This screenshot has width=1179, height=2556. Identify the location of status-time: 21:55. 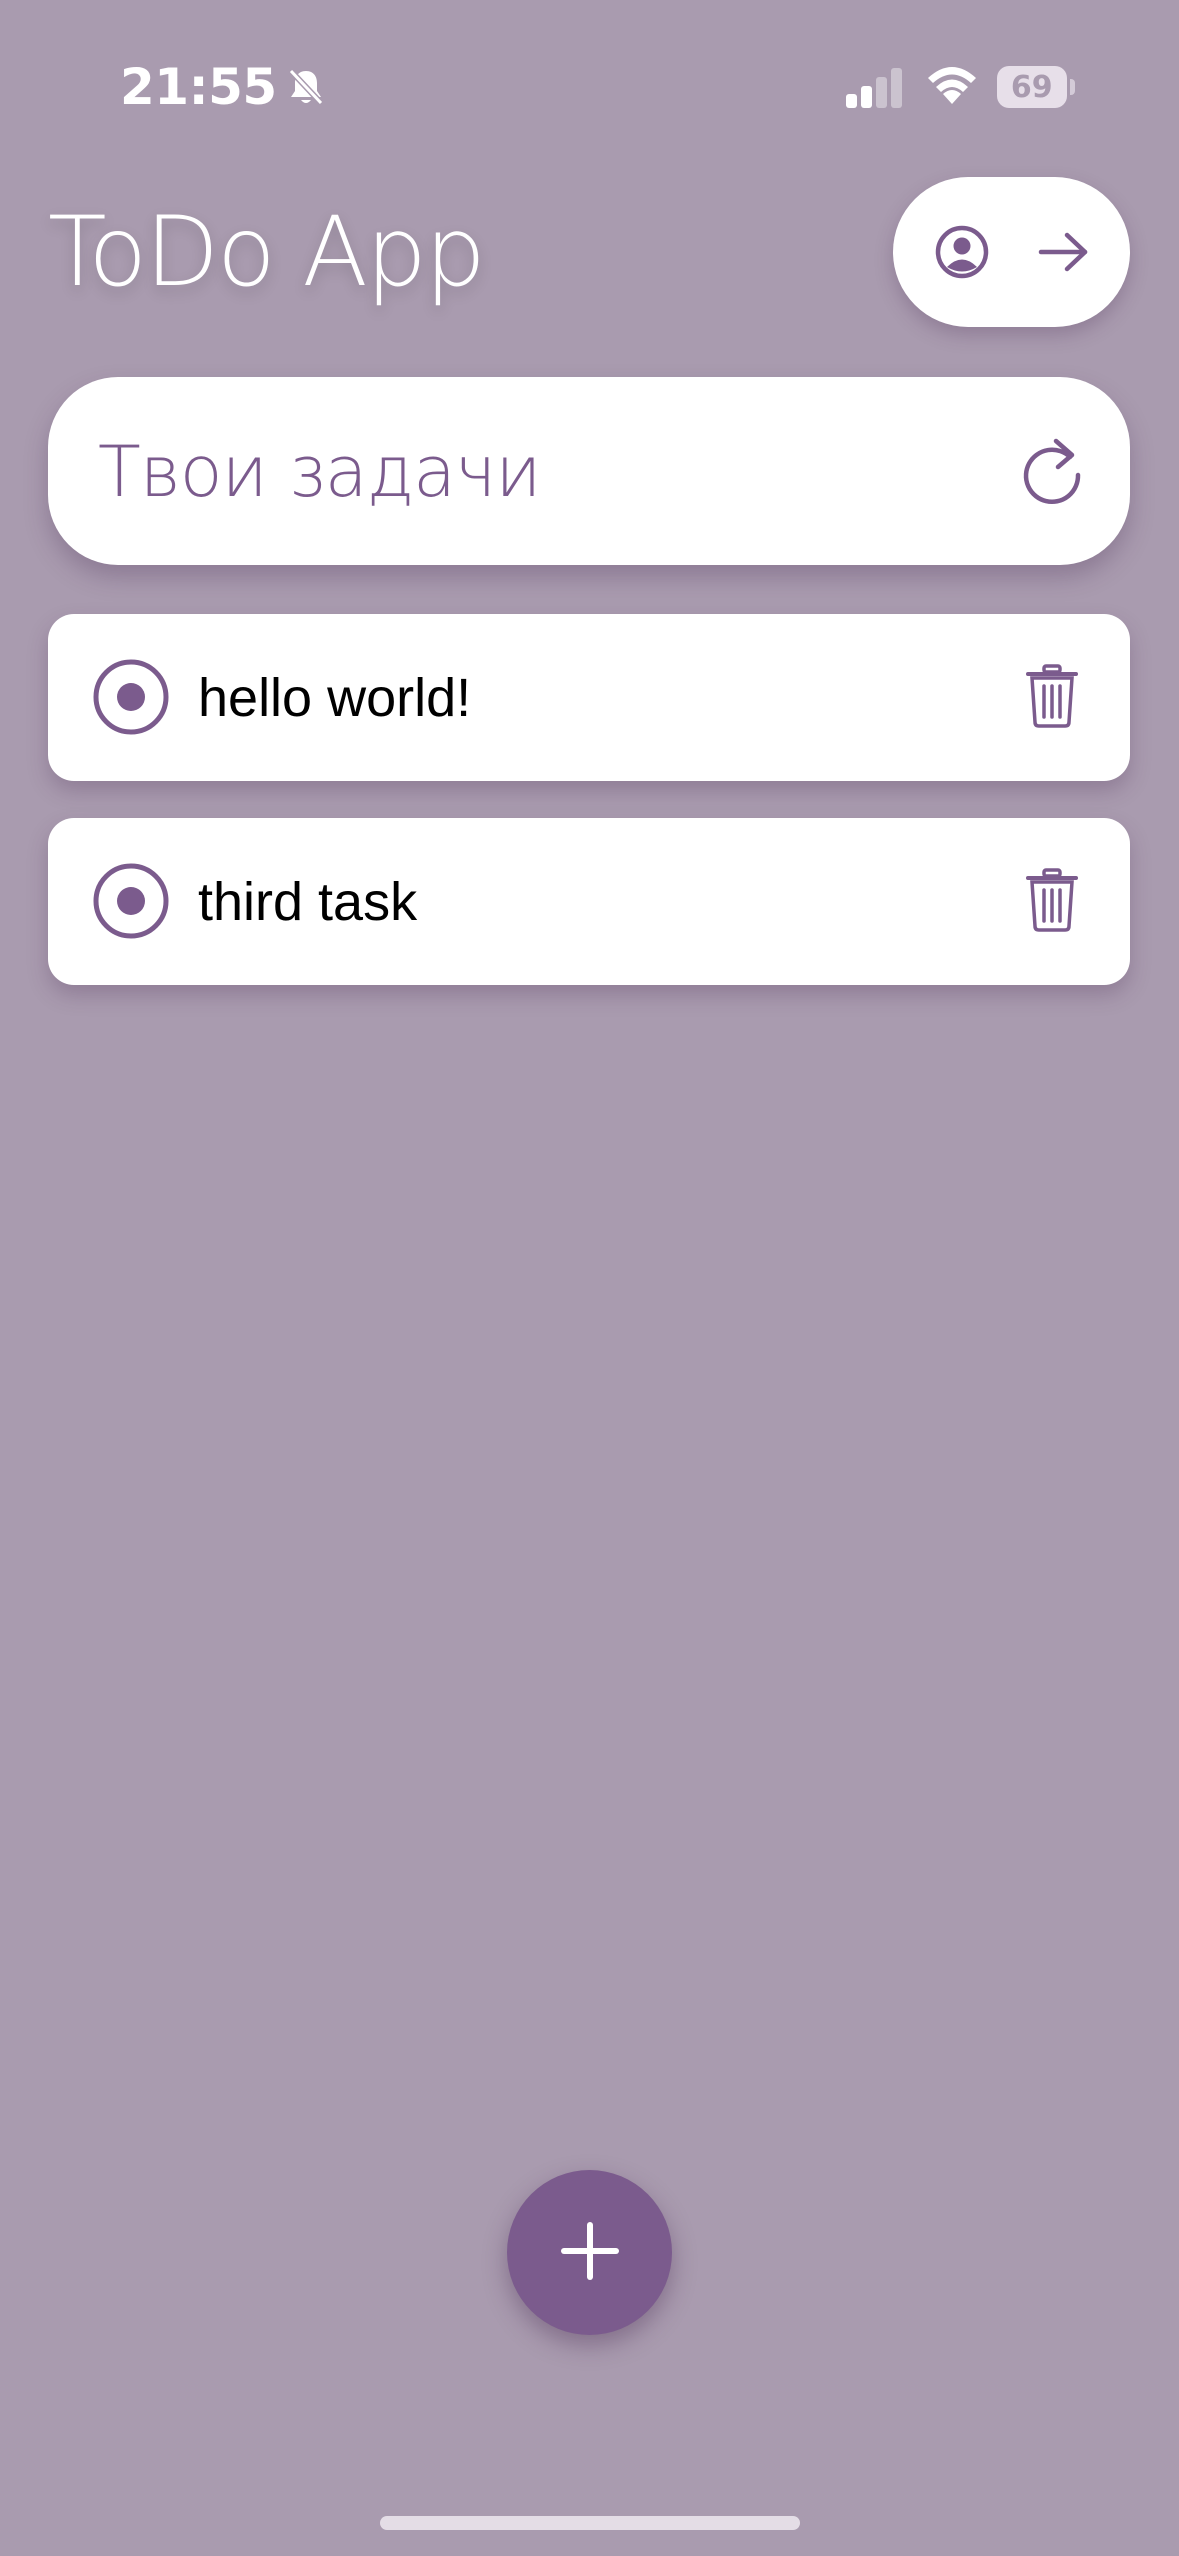
(198, 87).